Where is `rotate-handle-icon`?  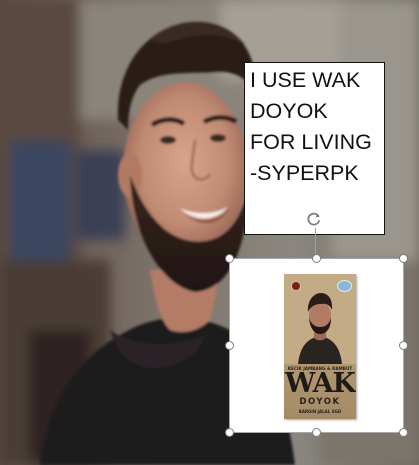
rotate-handle-icon is located at coordinates (314, 219).